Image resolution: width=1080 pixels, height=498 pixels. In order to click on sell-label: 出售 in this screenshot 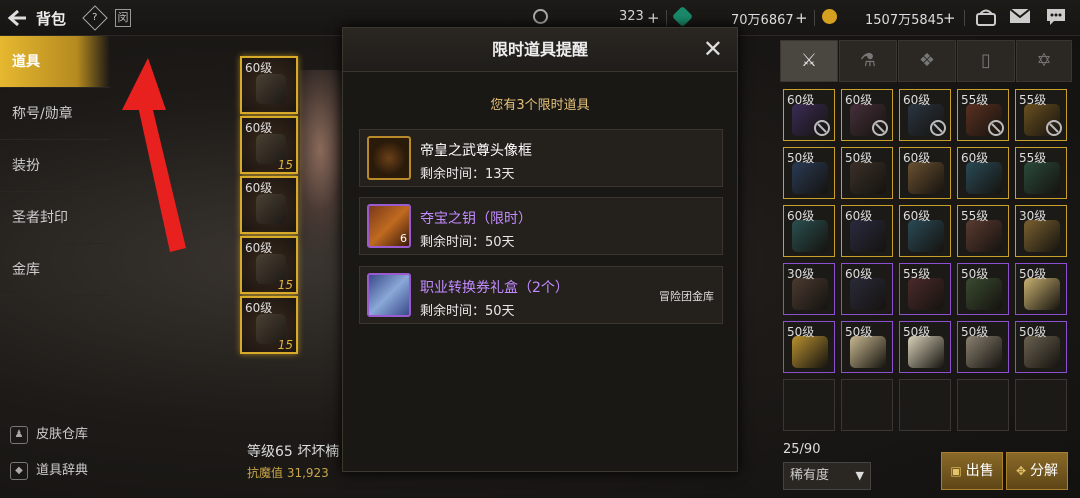, I will do `click(979, 471)`.